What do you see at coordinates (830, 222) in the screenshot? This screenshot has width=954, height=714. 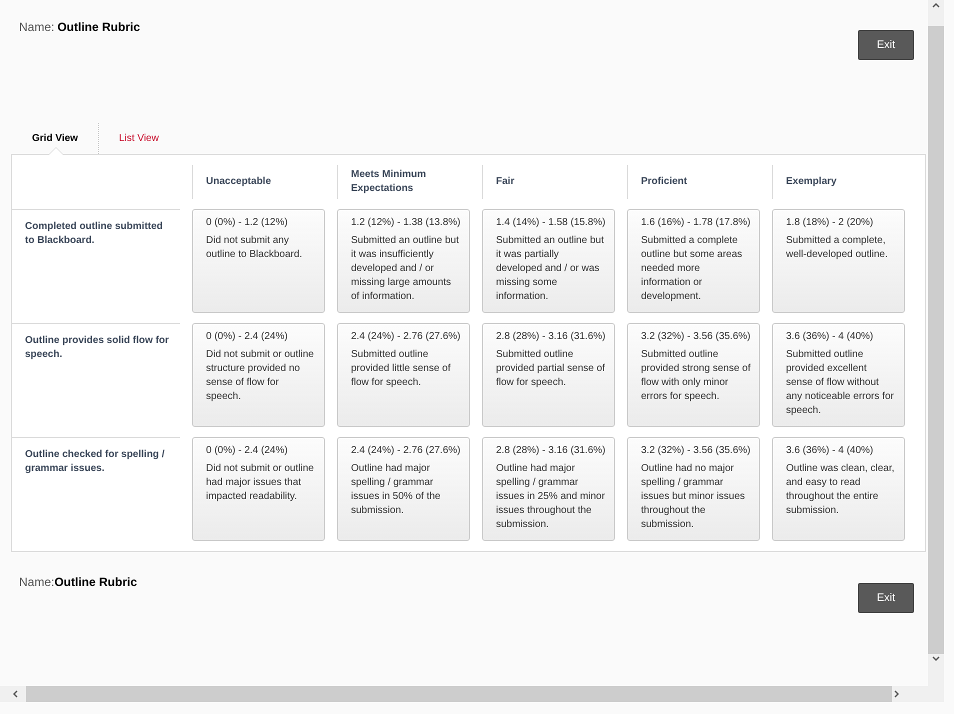 I see `score-range: 1.8 (18%) - 2 (20%)` at bounding box center [830, 222].